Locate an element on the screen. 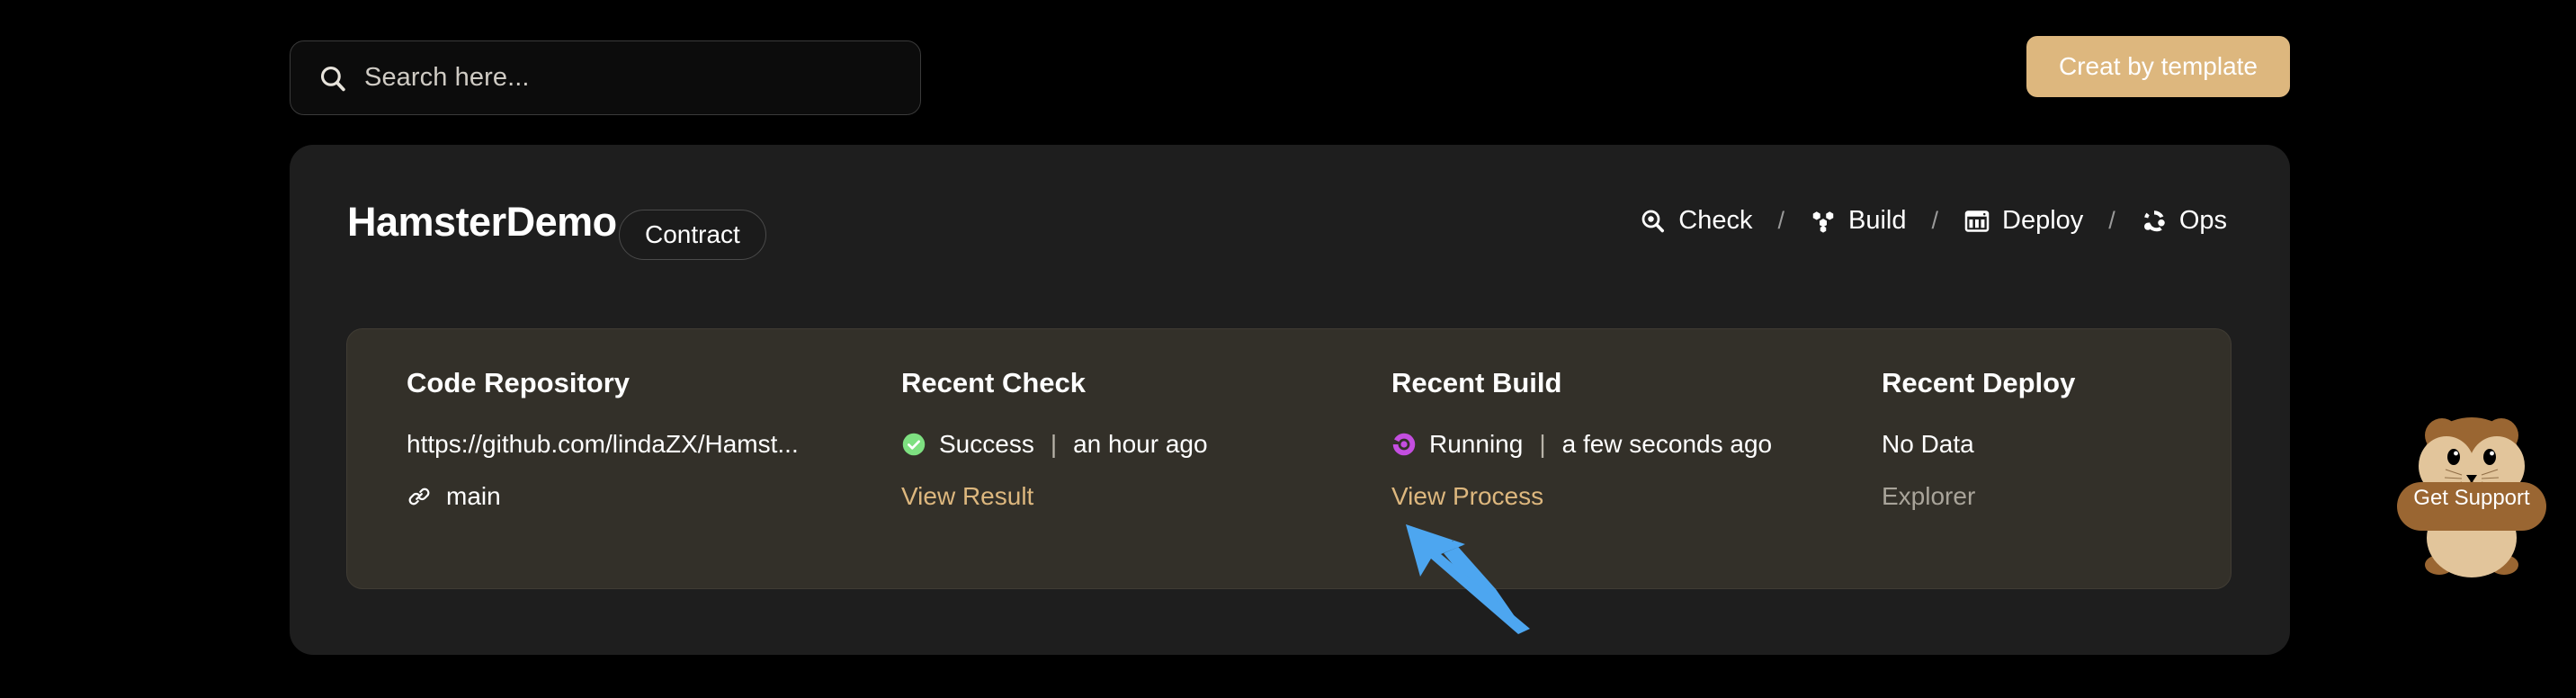 Image resolution: width=2576 pixels, height=698 pixels. check-circle-icon is located at coordinates (914, 444).